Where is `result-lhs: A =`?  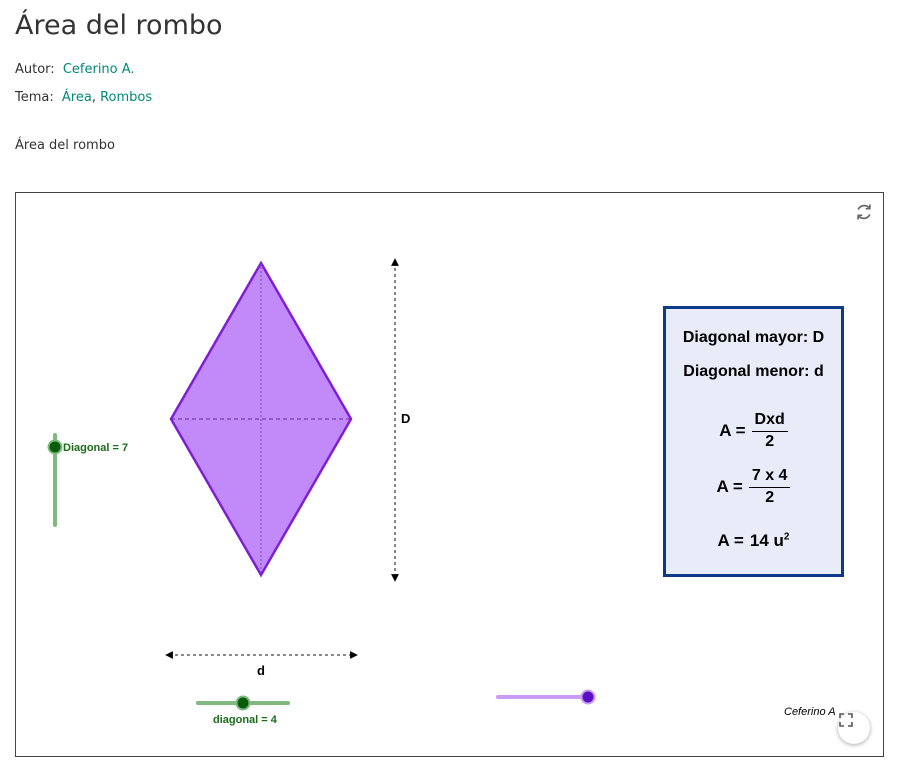
result-lhs: A = is located at coordinates (730, 540).